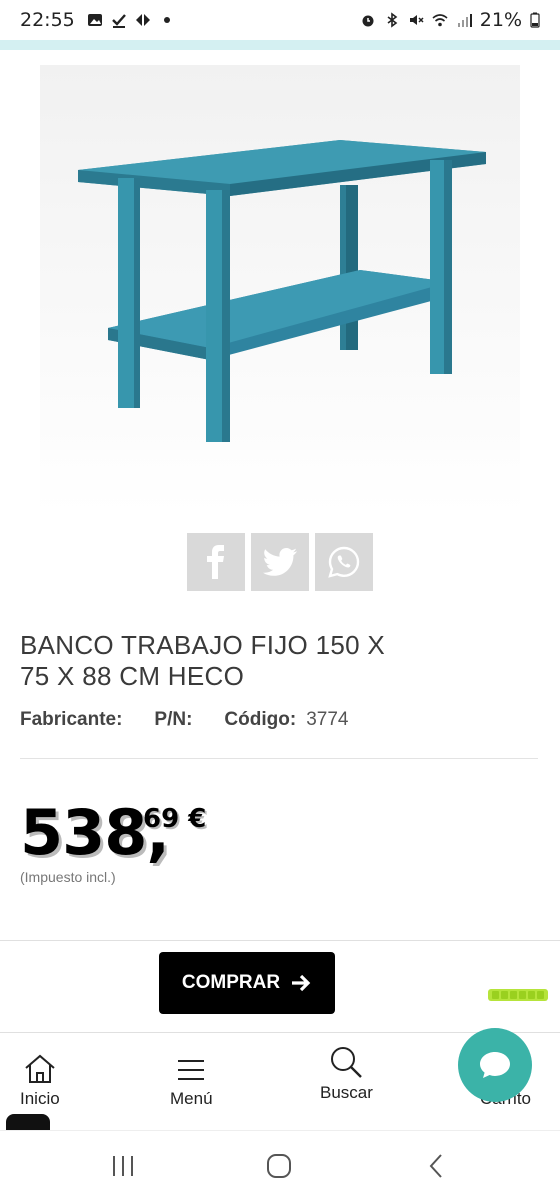  What do you see at coordinates (280, 20) in the screenshot?
I see `status-bar: 22:55 21%` at bounding box center [280, 20].